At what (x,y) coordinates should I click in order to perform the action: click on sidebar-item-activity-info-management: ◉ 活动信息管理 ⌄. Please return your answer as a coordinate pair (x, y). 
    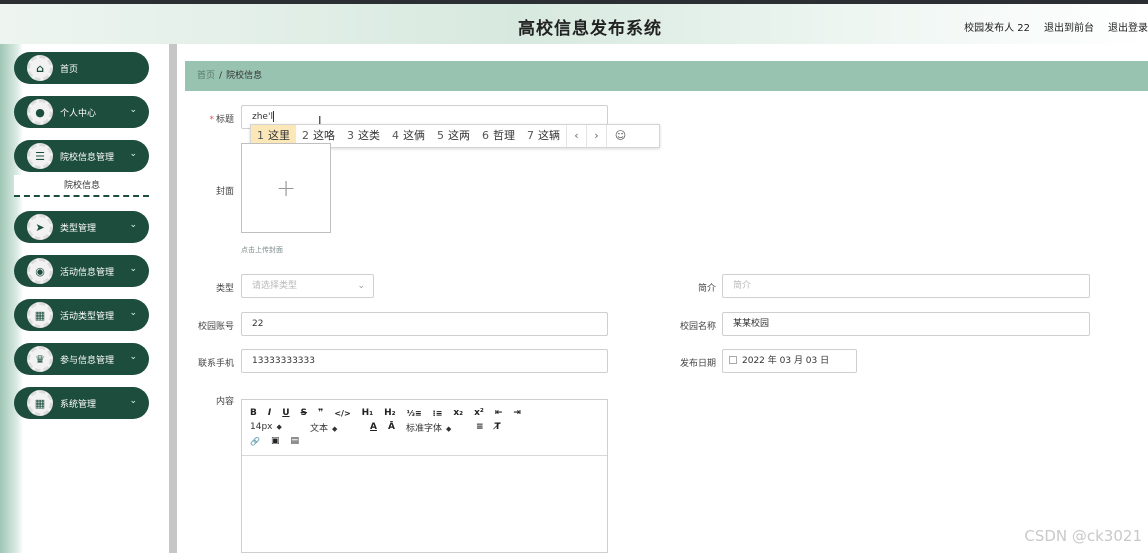
    Looking at the image, I should click on (81, 271).